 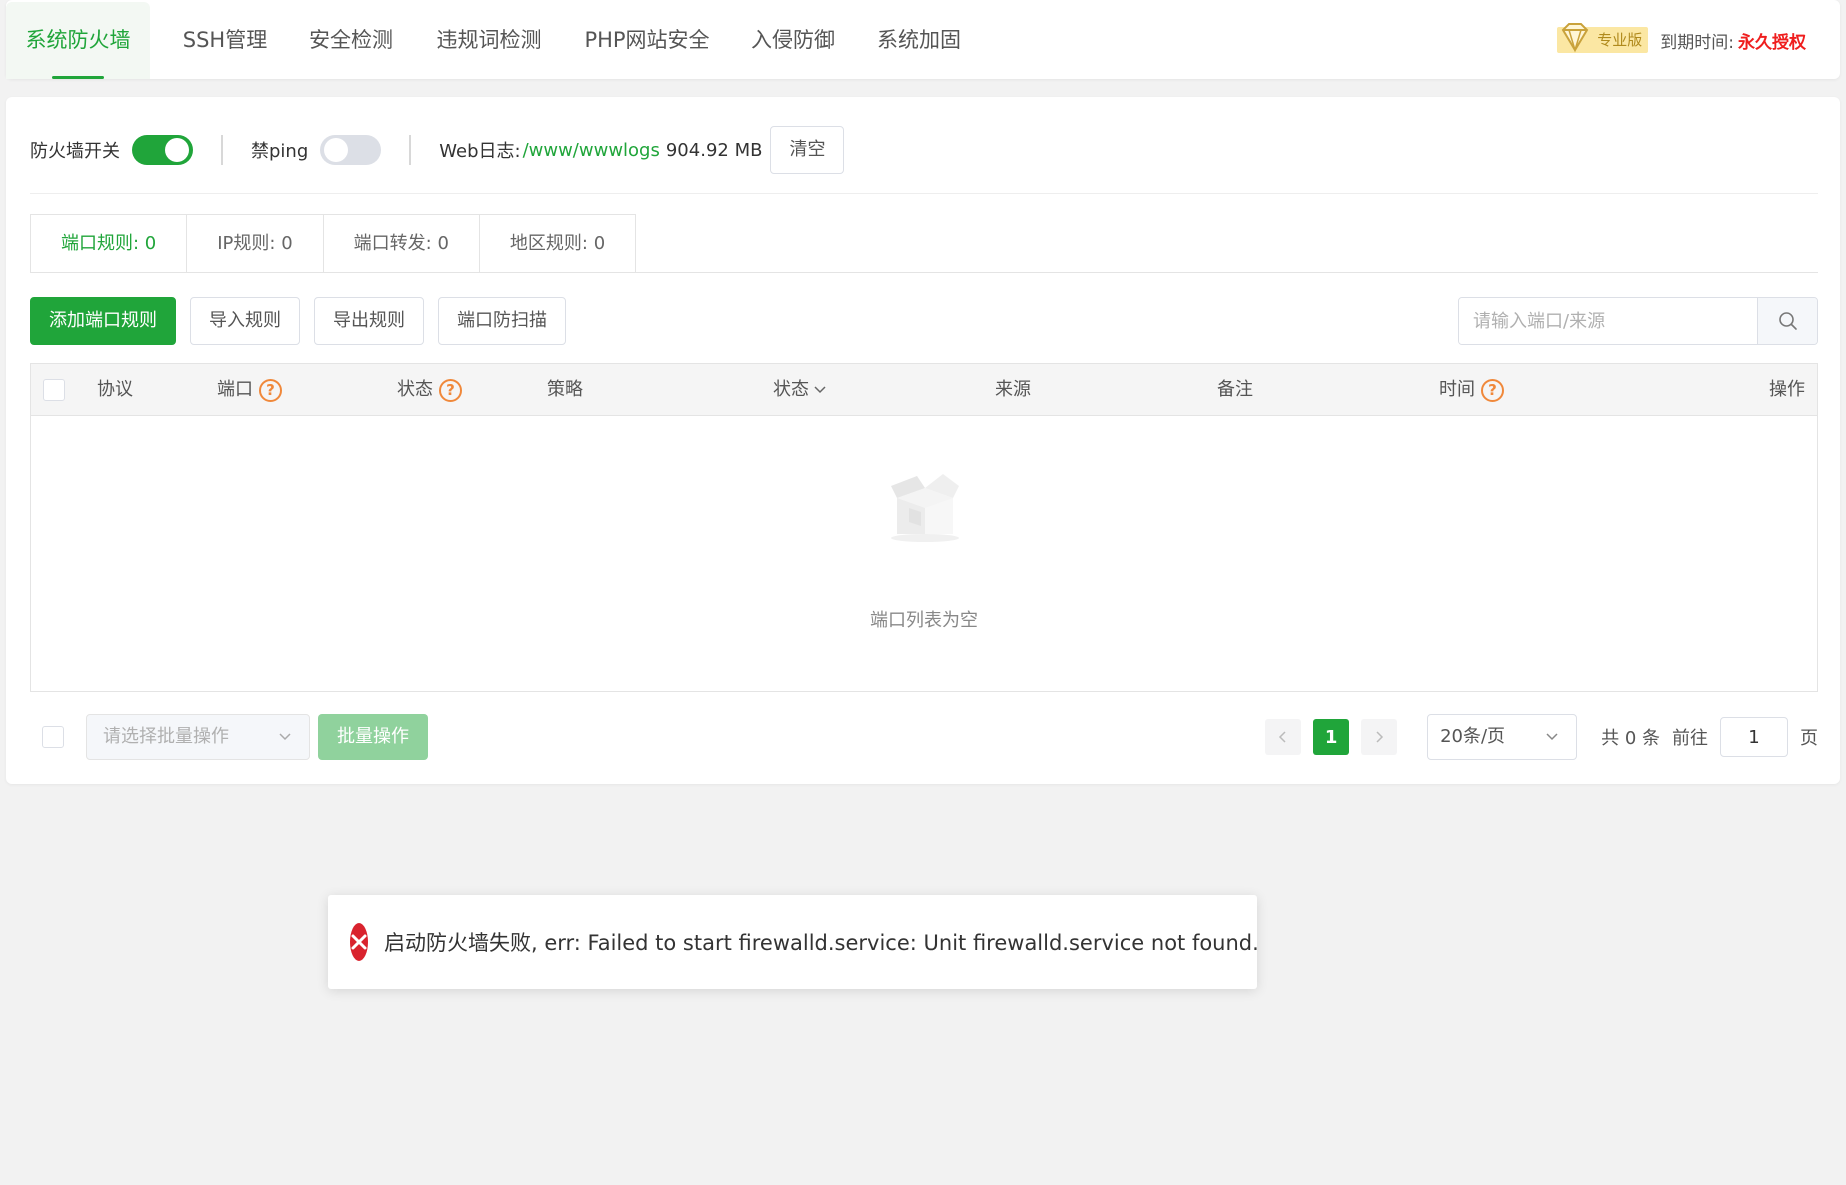 I want to click on prev-page-button, so click(x=1283, y=737).